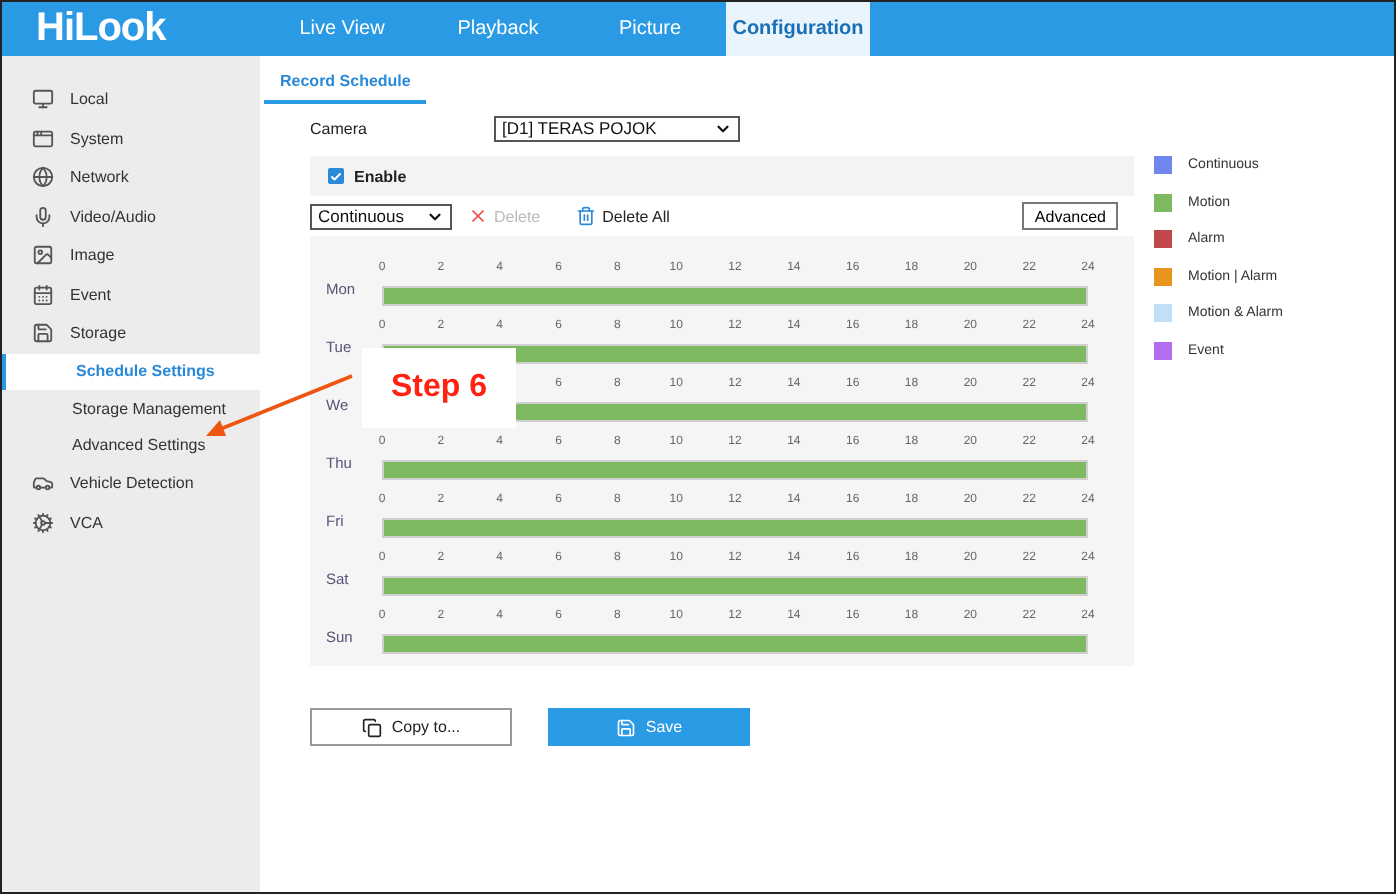 This screenshot has width=1396, height=894. What do you see at coordinates (798, 29) in the screenshot?
I see `nav-tab: Configuration` at bounding box center [798, 29].